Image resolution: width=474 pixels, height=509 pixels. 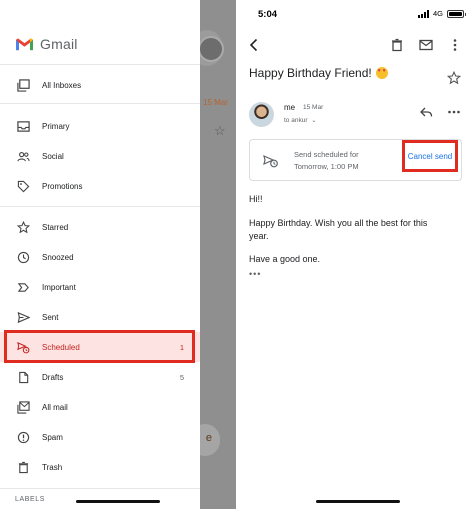 What do you see at coordinates (326, 154) in the screenshot?
I see `scheduled-line-1: Send scheduled for` at bounding box center [326, 154].